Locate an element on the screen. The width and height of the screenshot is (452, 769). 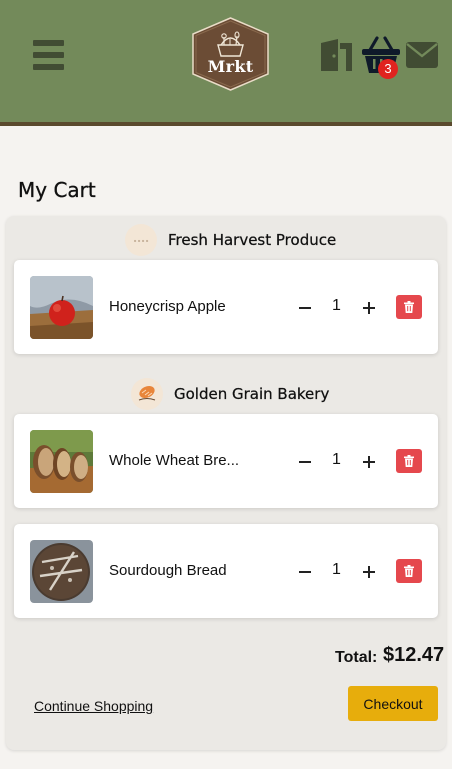
cart-item: Honeycrisp Apple 1 is located at coordinates (226, 307).